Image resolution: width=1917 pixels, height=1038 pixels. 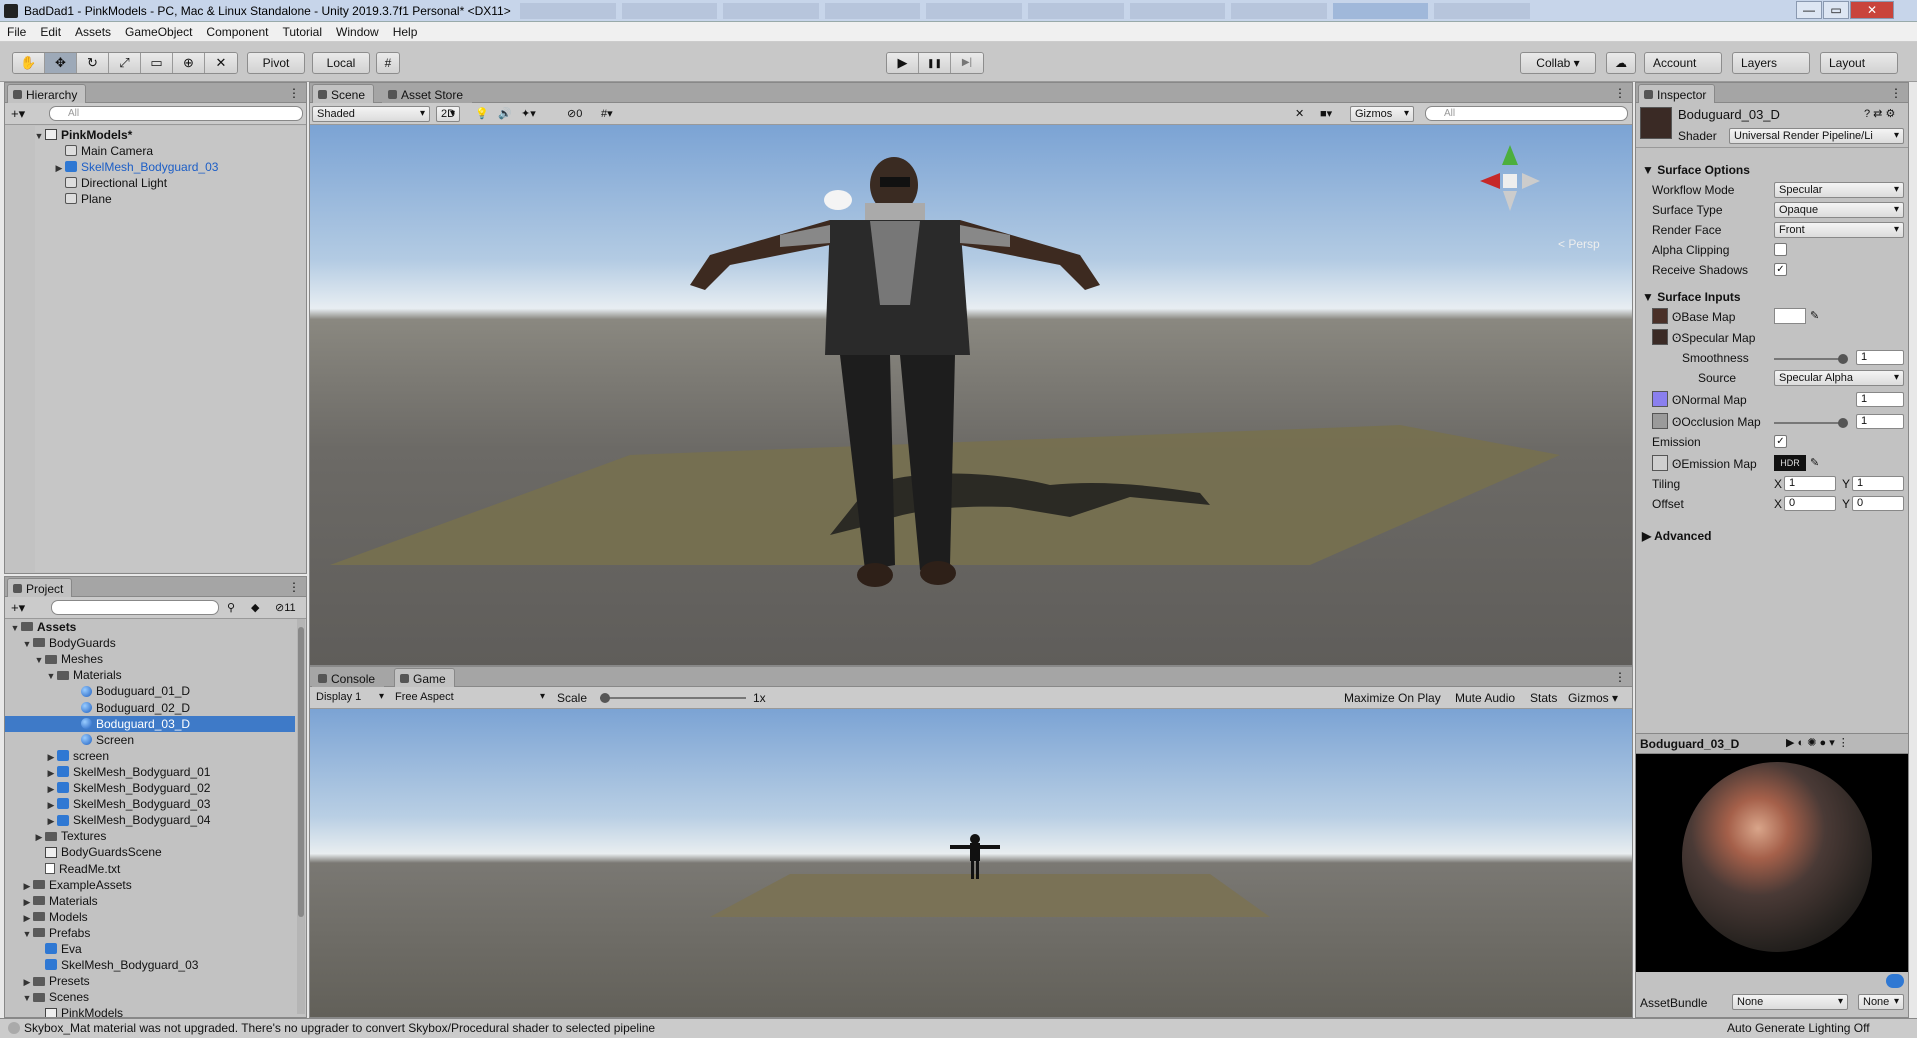 What do you see at coordinates (93, 63) in the screenshot?
I see `rotate-tool-icon: ↻` at bounding box center [93, 63].